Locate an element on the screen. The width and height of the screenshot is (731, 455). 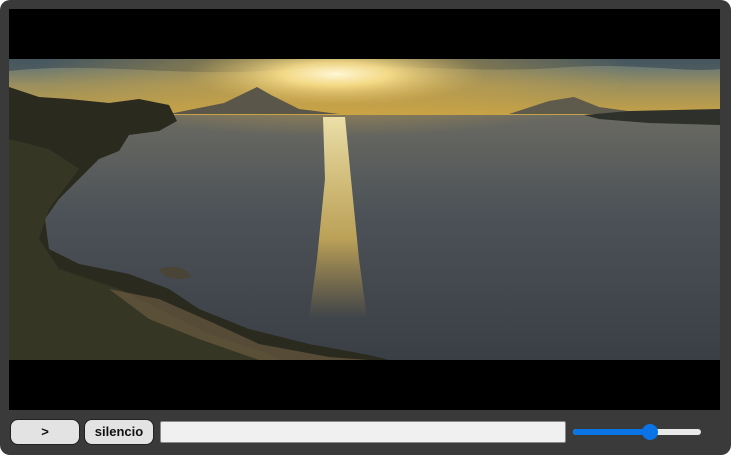
mute-button: silencio is located at coordinates (119, 432).